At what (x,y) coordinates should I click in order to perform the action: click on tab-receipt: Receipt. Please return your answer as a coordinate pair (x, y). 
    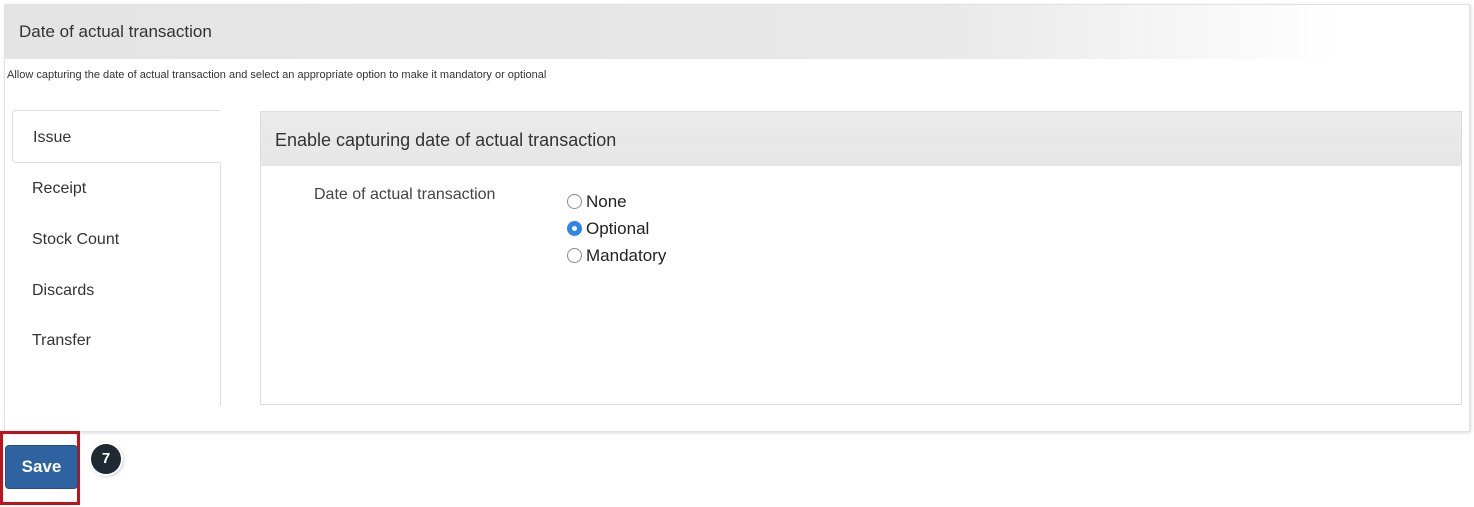
    Looking at the image, I should click on (116, 188).